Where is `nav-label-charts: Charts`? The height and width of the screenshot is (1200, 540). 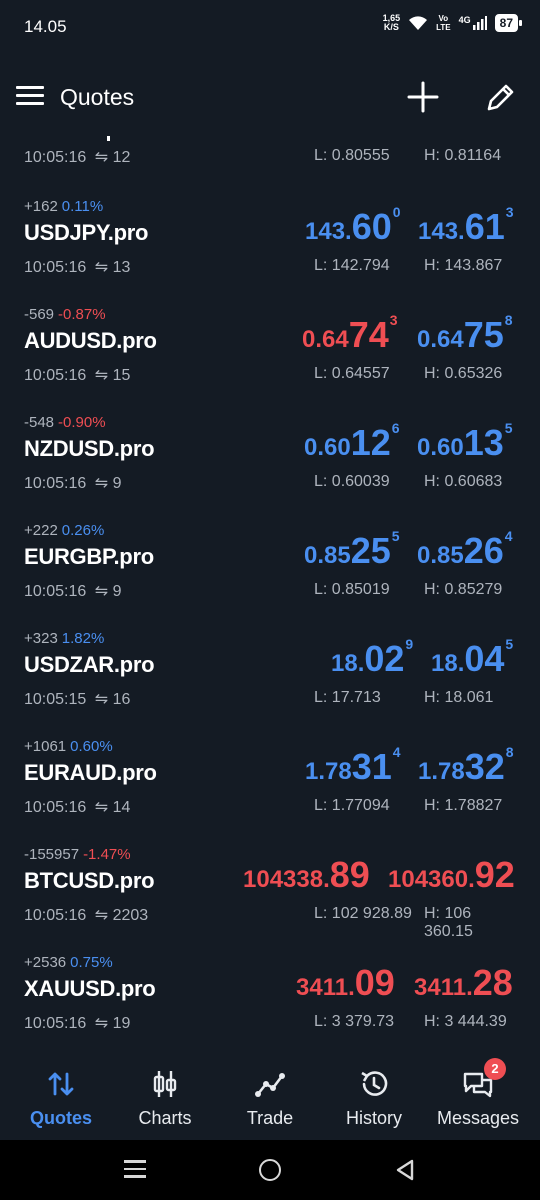
nav-label-charts: Charts is located at coordinates (165, 1118).